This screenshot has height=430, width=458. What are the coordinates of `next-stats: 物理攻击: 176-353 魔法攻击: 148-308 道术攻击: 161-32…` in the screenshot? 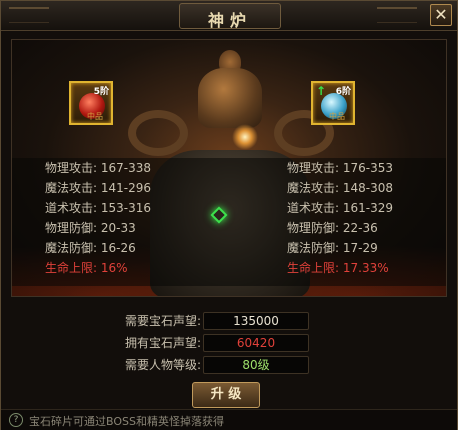 It's located at (340, 218).